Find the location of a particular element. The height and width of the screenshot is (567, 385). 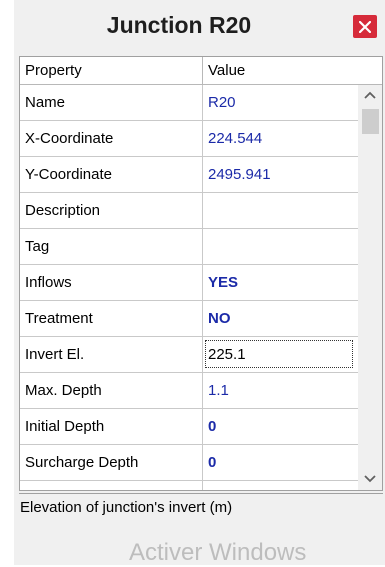

property-label: Description is located at coordinates (111, 210).